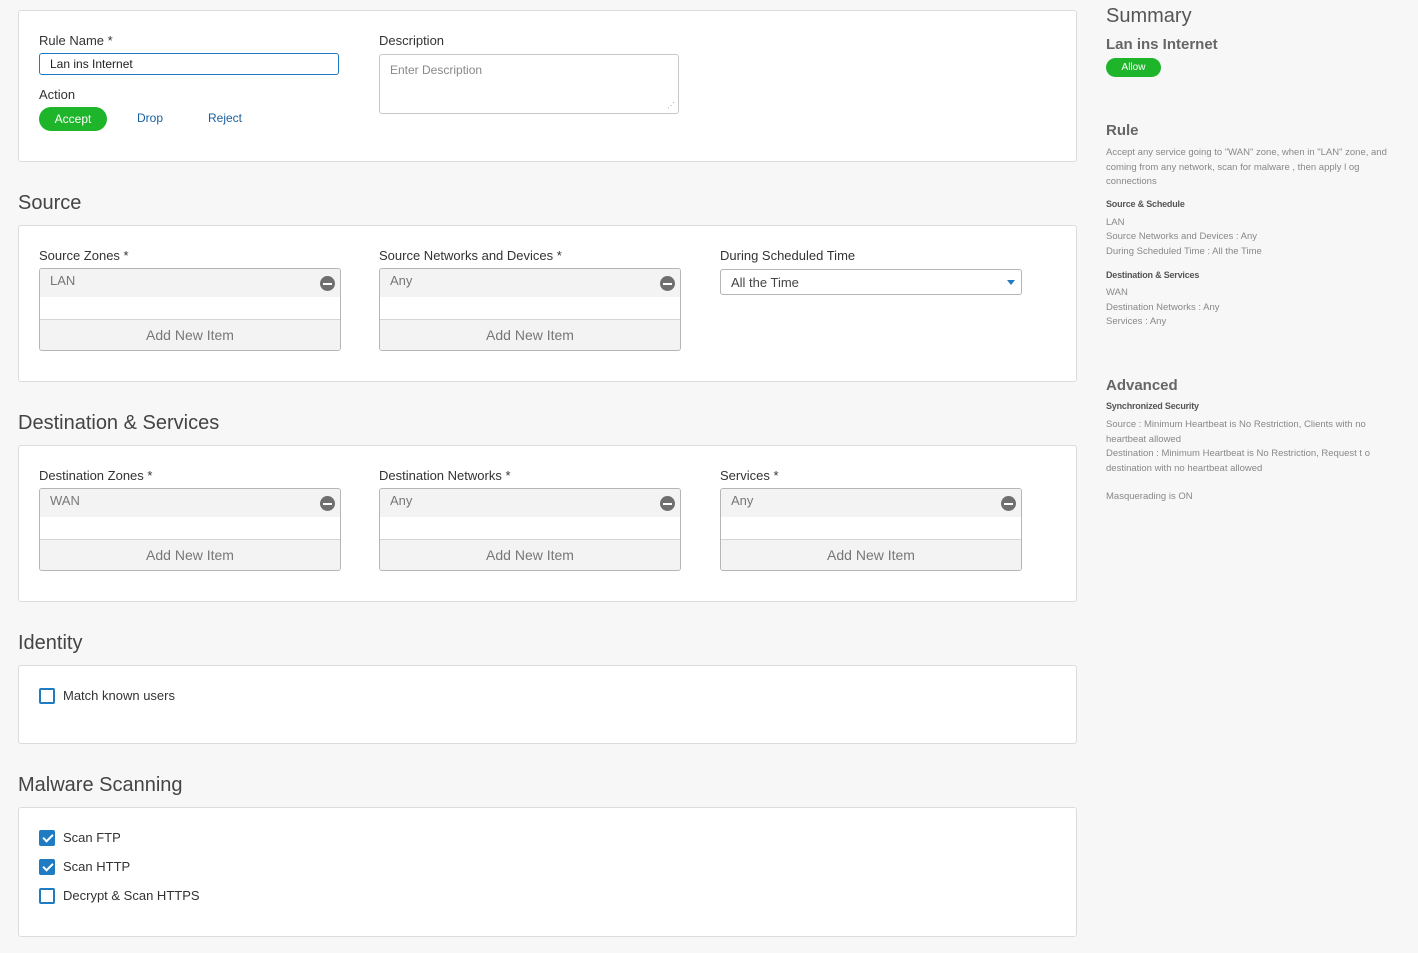 Image resolution: width=1418 pixels, height=953 pixels. I want to click on drop-button: Drop, so click(150, 118).